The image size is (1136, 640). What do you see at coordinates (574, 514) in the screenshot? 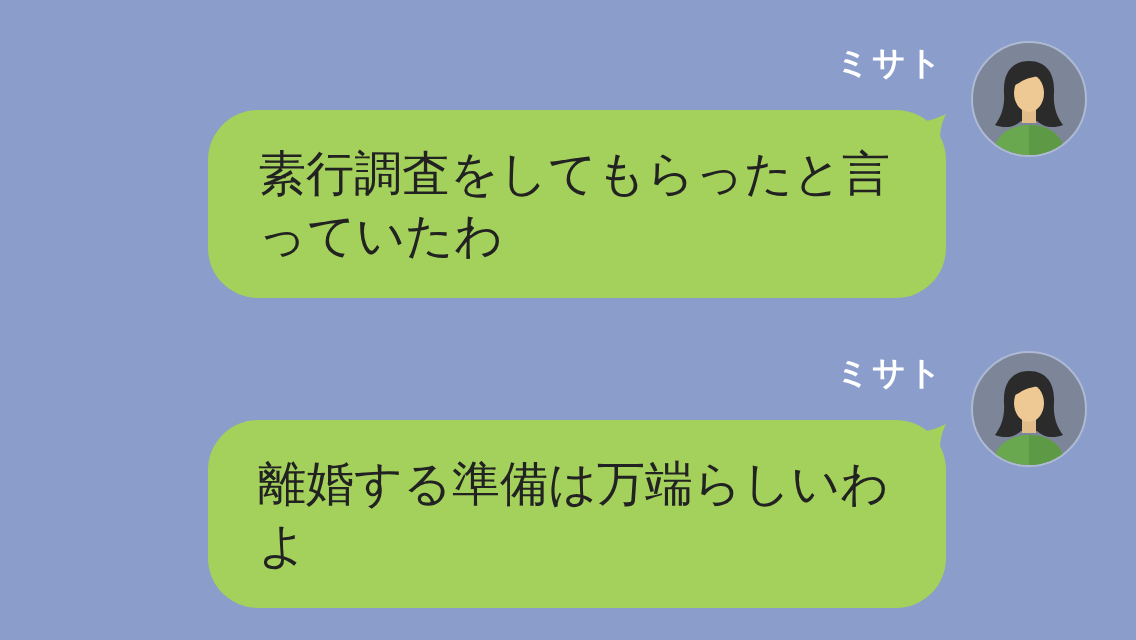
I see `message-text: 離婚する準備は万端らしいわよ` at bounding box center [574, 514].